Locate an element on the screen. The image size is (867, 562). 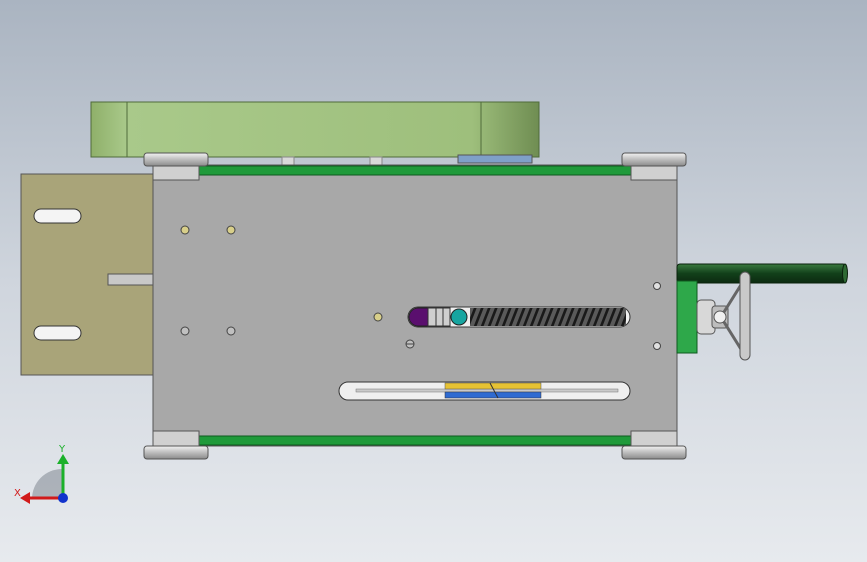
left-bracket-slot-top is located at coordinates (57, 216).